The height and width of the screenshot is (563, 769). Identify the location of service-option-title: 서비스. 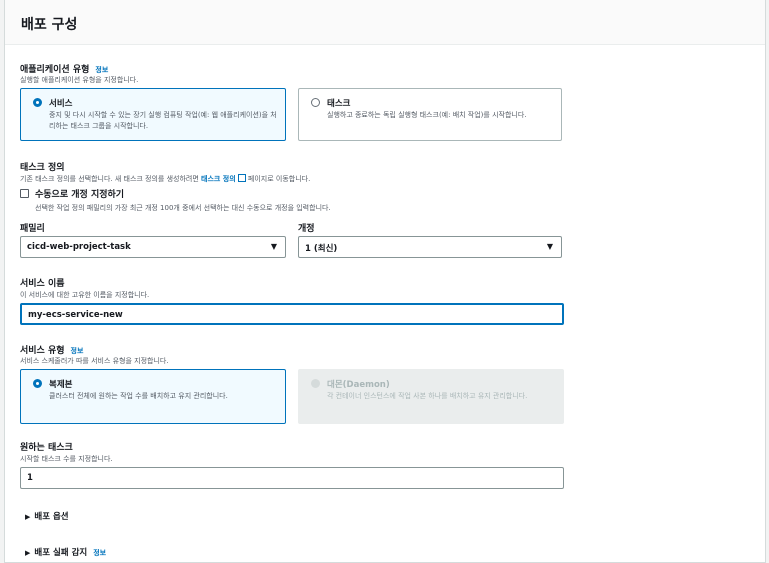
(61, 104).